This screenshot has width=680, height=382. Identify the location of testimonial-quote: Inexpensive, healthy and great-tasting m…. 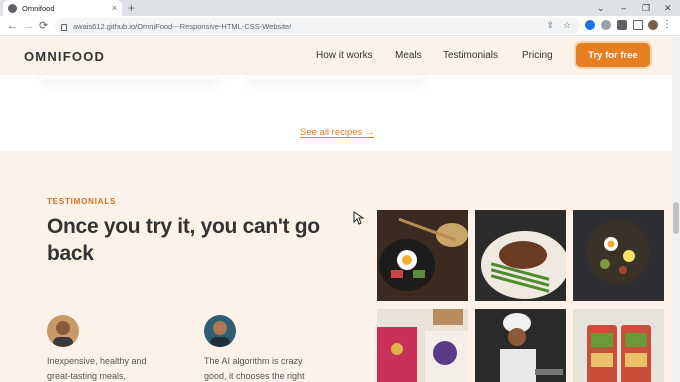
(97, 368).